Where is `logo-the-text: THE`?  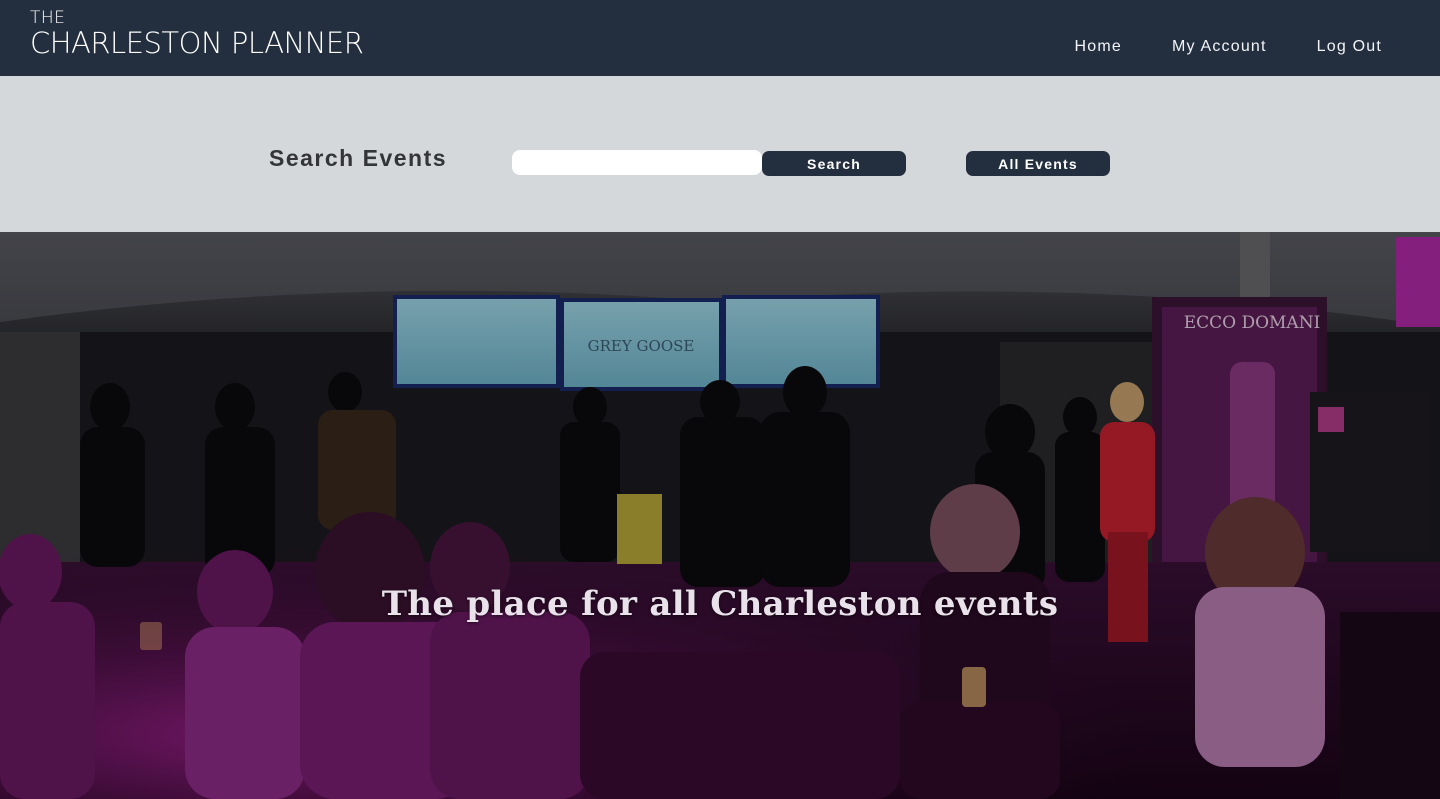
logo-the-text: THE is located at coordinates (48, 18).